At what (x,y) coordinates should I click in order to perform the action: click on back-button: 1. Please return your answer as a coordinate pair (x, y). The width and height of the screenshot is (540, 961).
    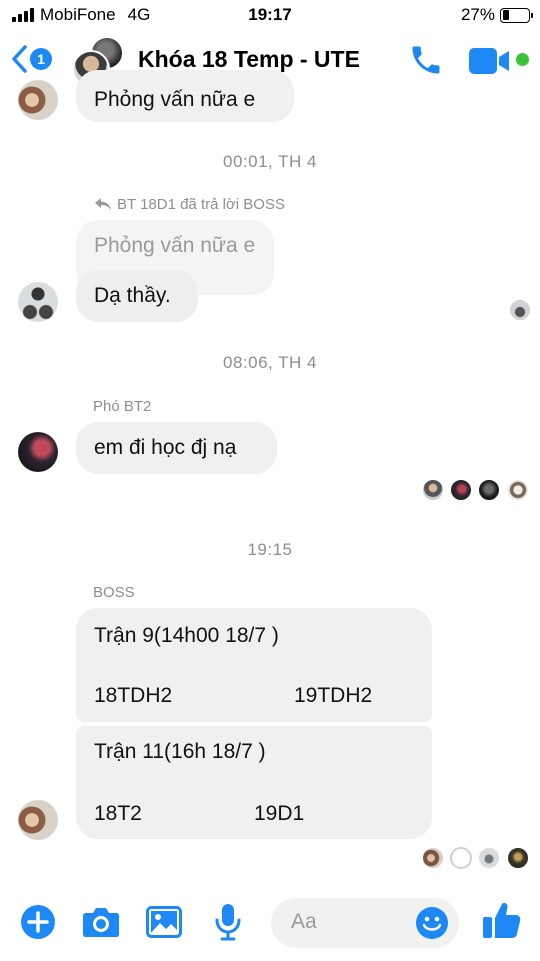
    Looking at the image, I should click on (31, 59).